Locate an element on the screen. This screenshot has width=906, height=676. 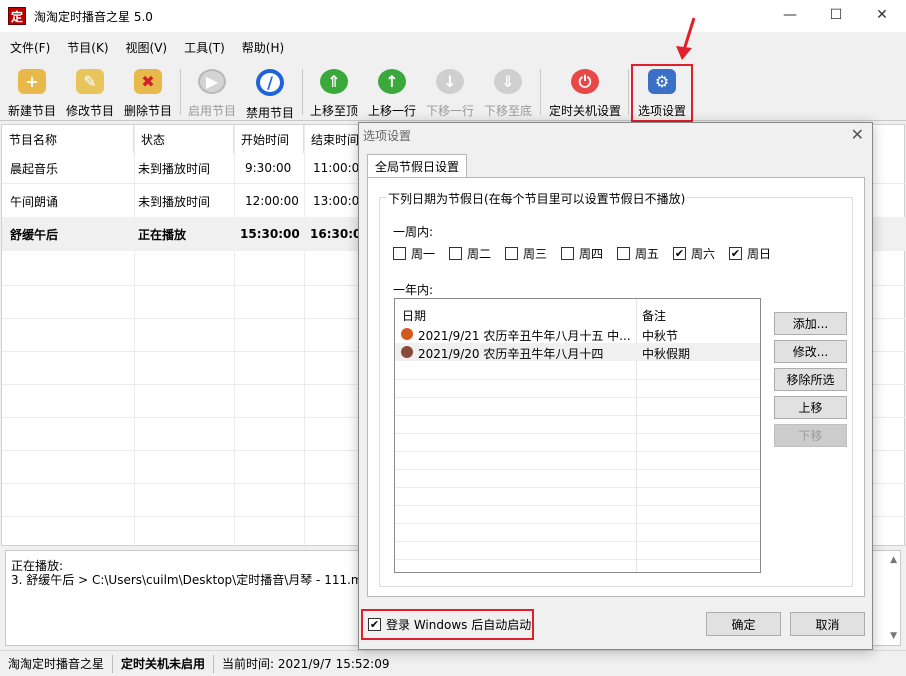
power-icon: ⏻ is located at coordinates (585, 81).